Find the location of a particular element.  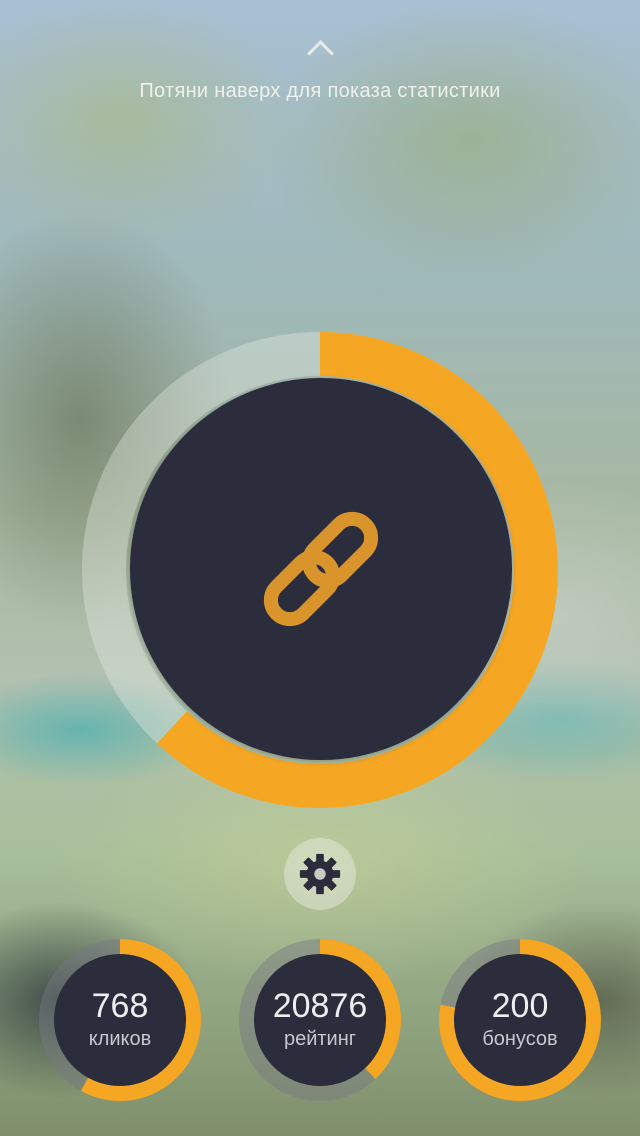

stat-inner: 768 кликов is located at coordinates (120, 1020).